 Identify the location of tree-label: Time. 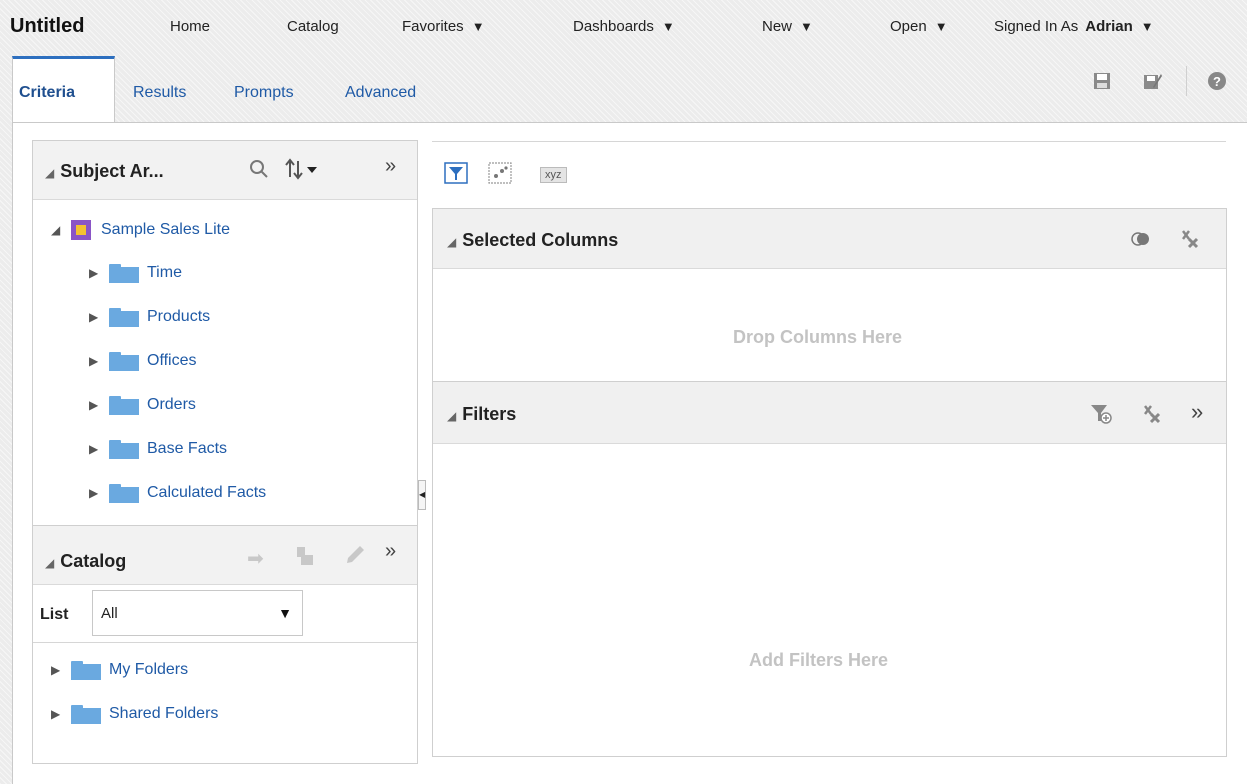
(164, 272).